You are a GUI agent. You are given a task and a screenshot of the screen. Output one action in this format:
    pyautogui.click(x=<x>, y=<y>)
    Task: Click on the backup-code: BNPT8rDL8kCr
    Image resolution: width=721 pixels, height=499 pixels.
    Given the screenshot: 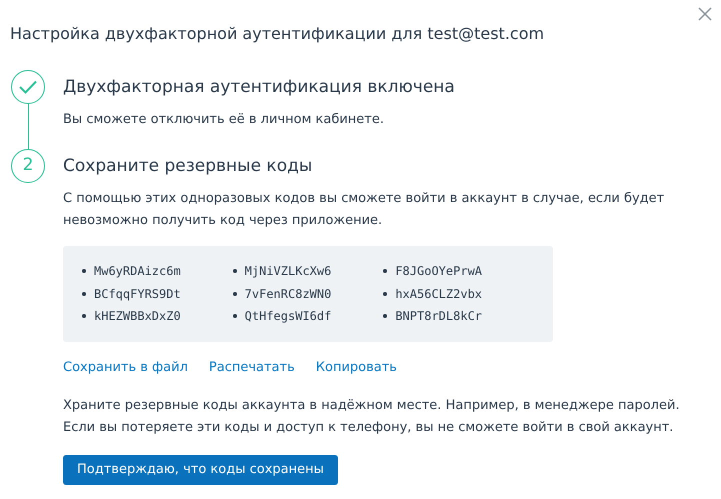 What is the action you would take?
    pyautogui.click(x=438, y=317)
    